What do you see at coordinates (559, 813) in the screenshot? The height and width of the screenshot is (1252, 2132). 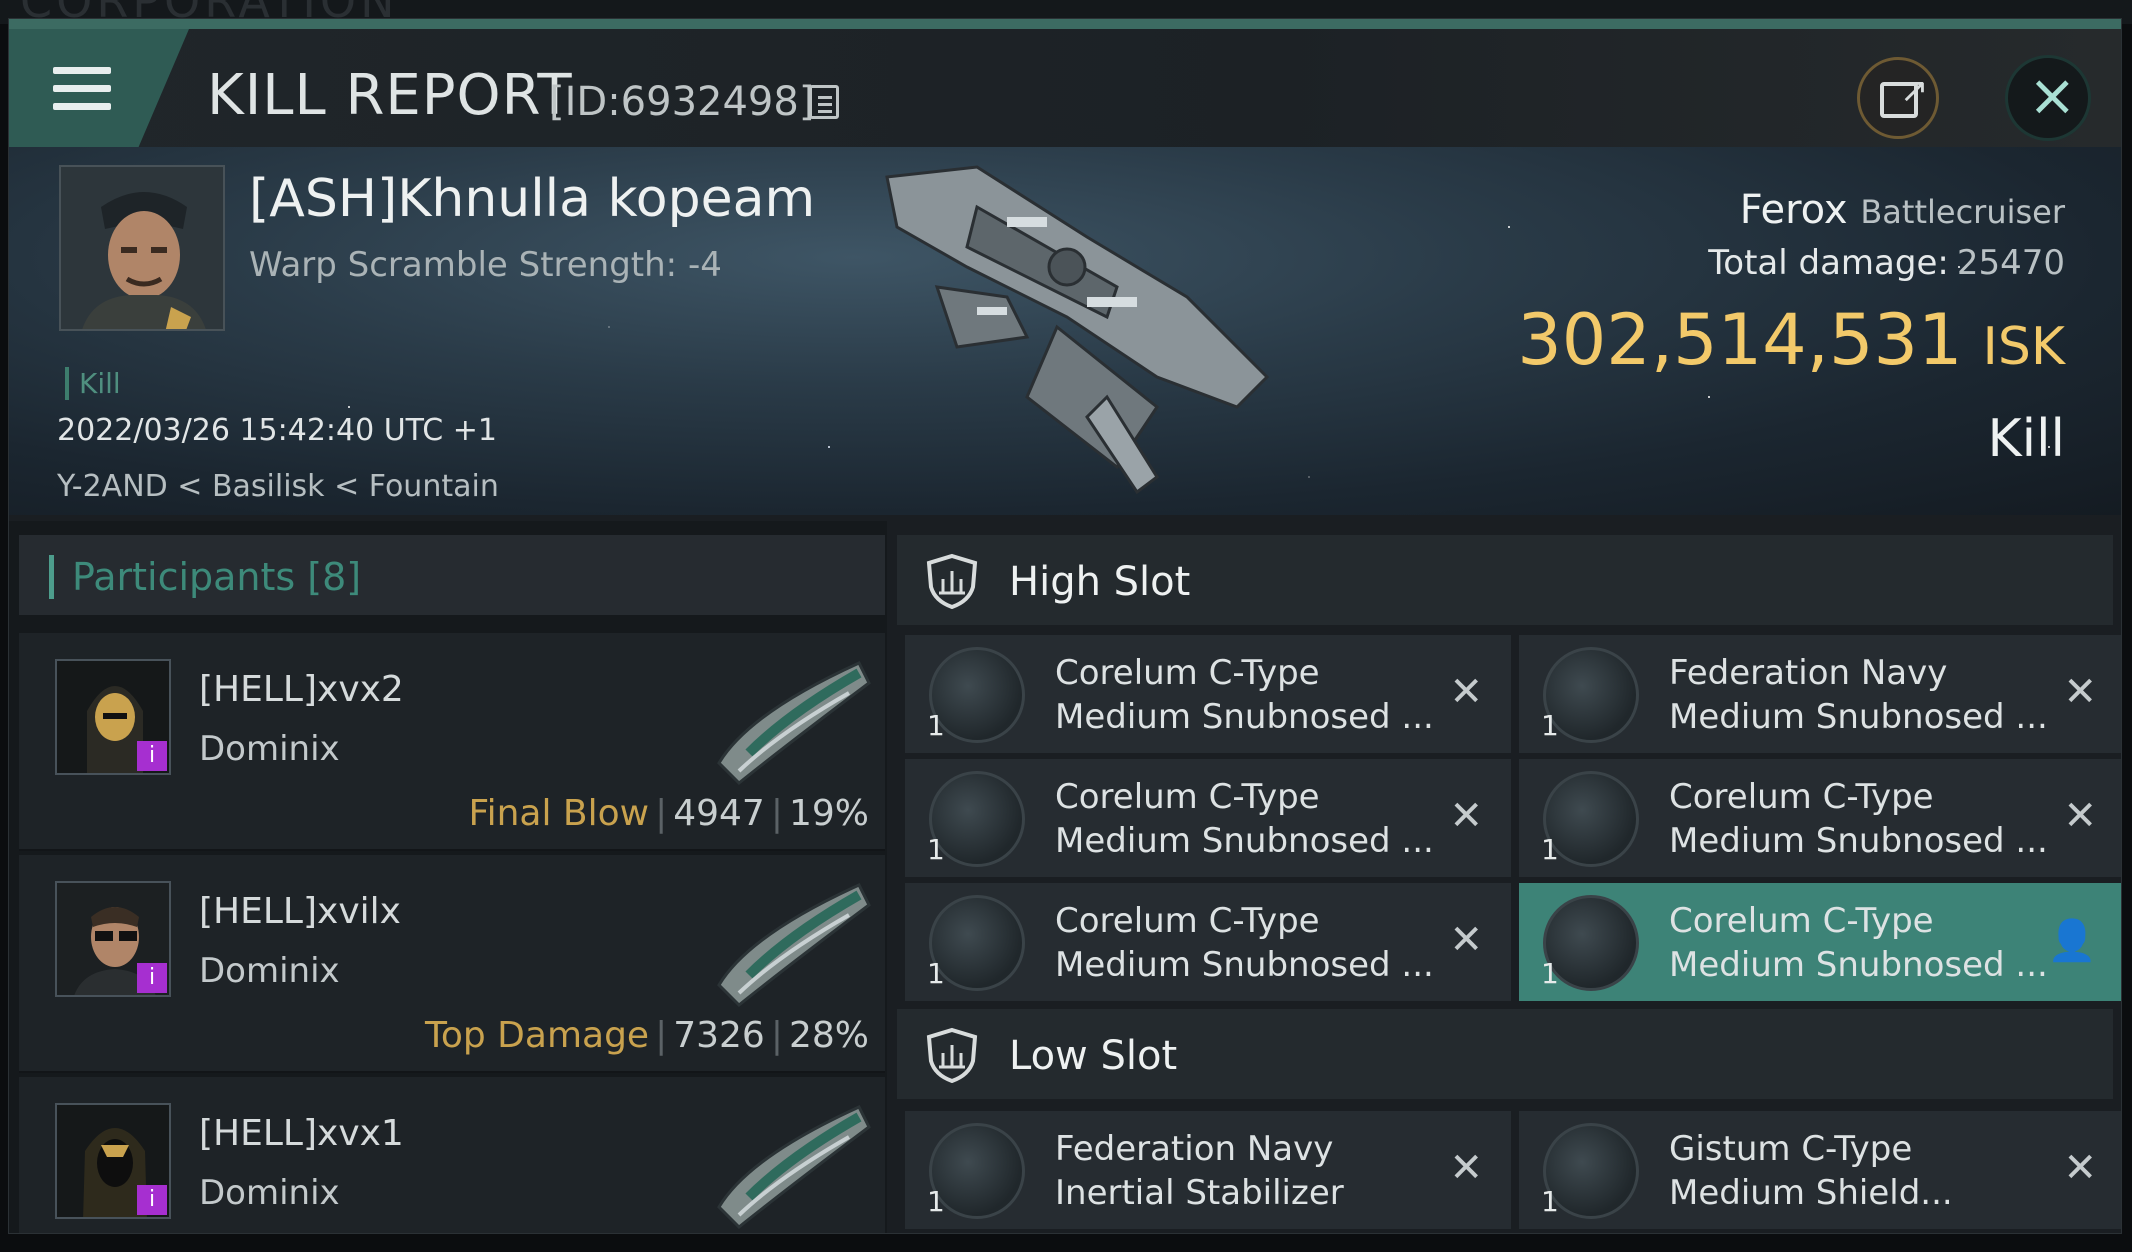 I see `participant-role: Final Blow` at bounding box center [559, 813].